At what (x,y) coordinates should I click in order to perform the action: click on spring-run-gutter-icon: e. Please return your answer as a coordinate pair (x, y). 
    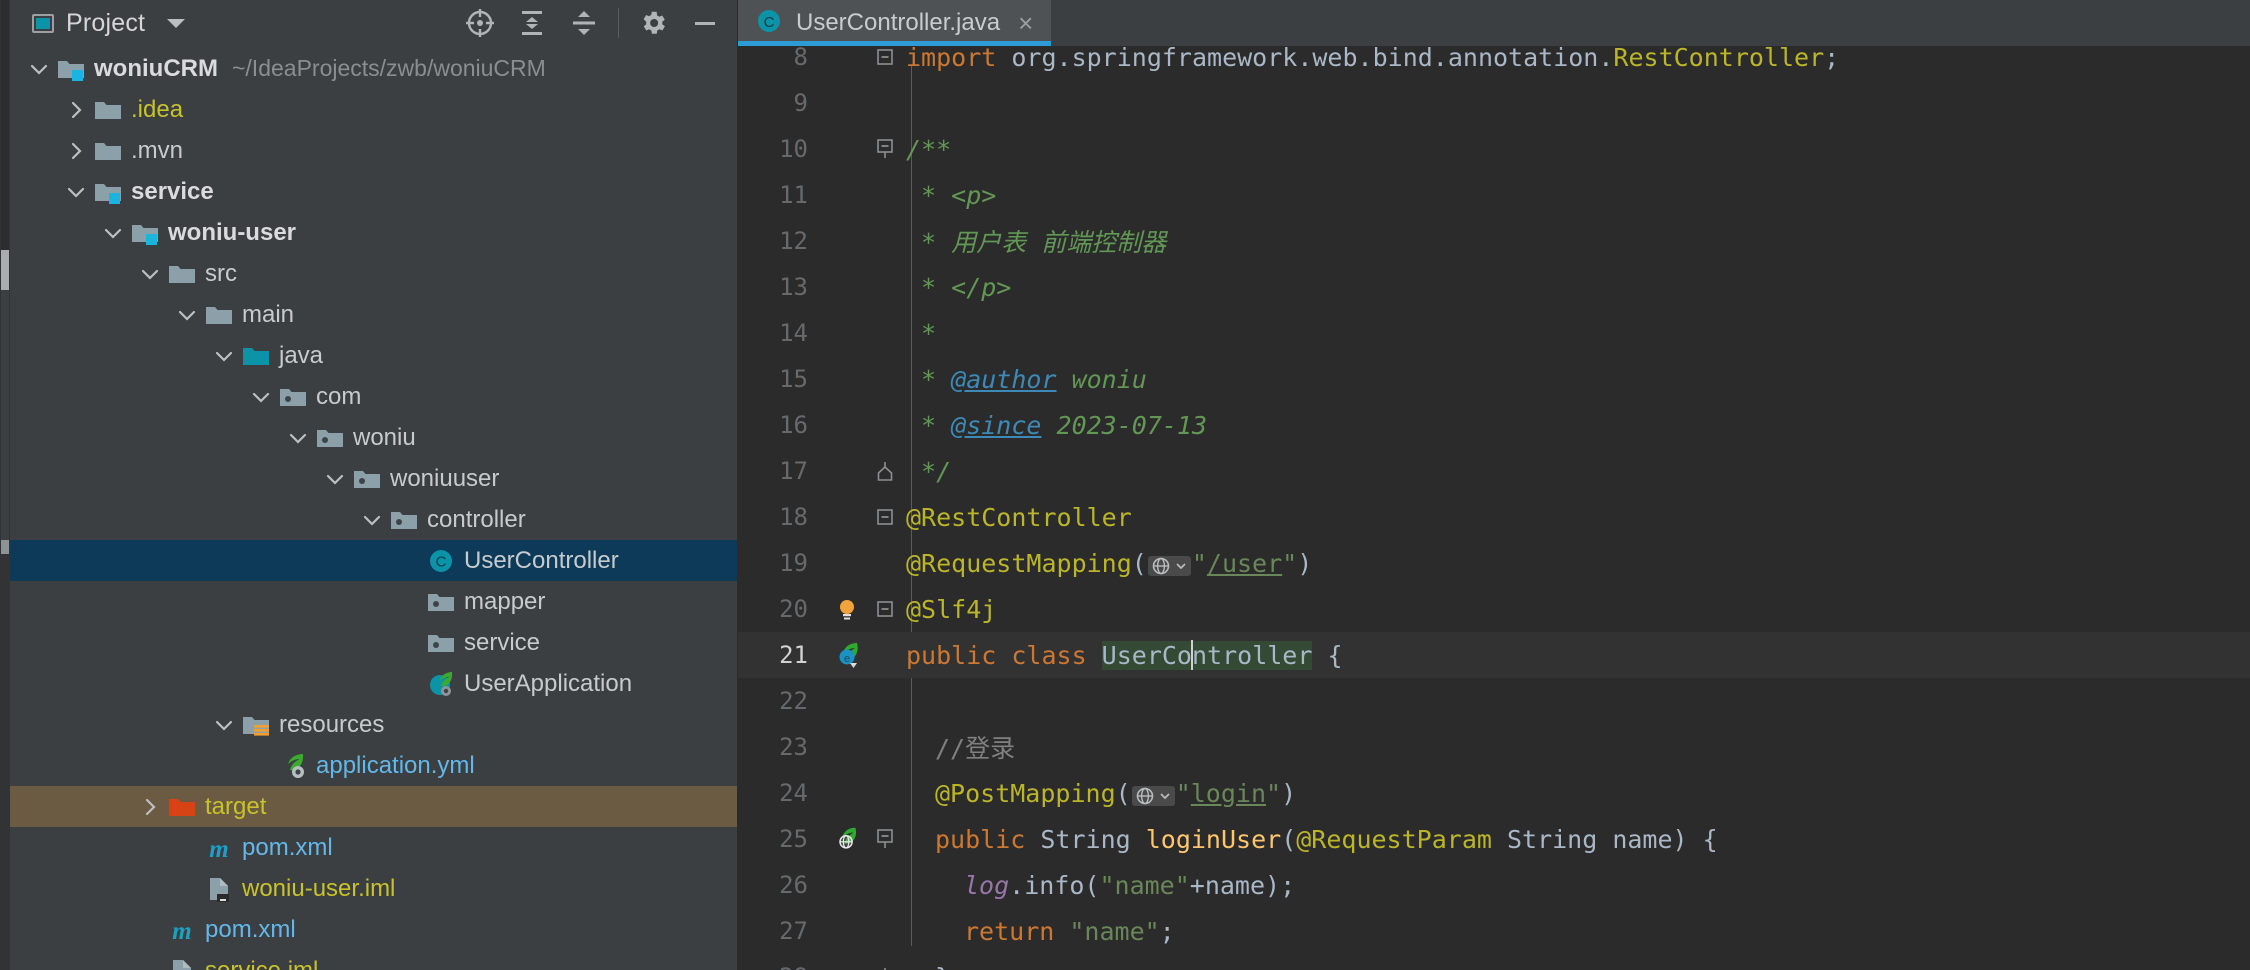
    Looking at the image, I should click on (847, 655).